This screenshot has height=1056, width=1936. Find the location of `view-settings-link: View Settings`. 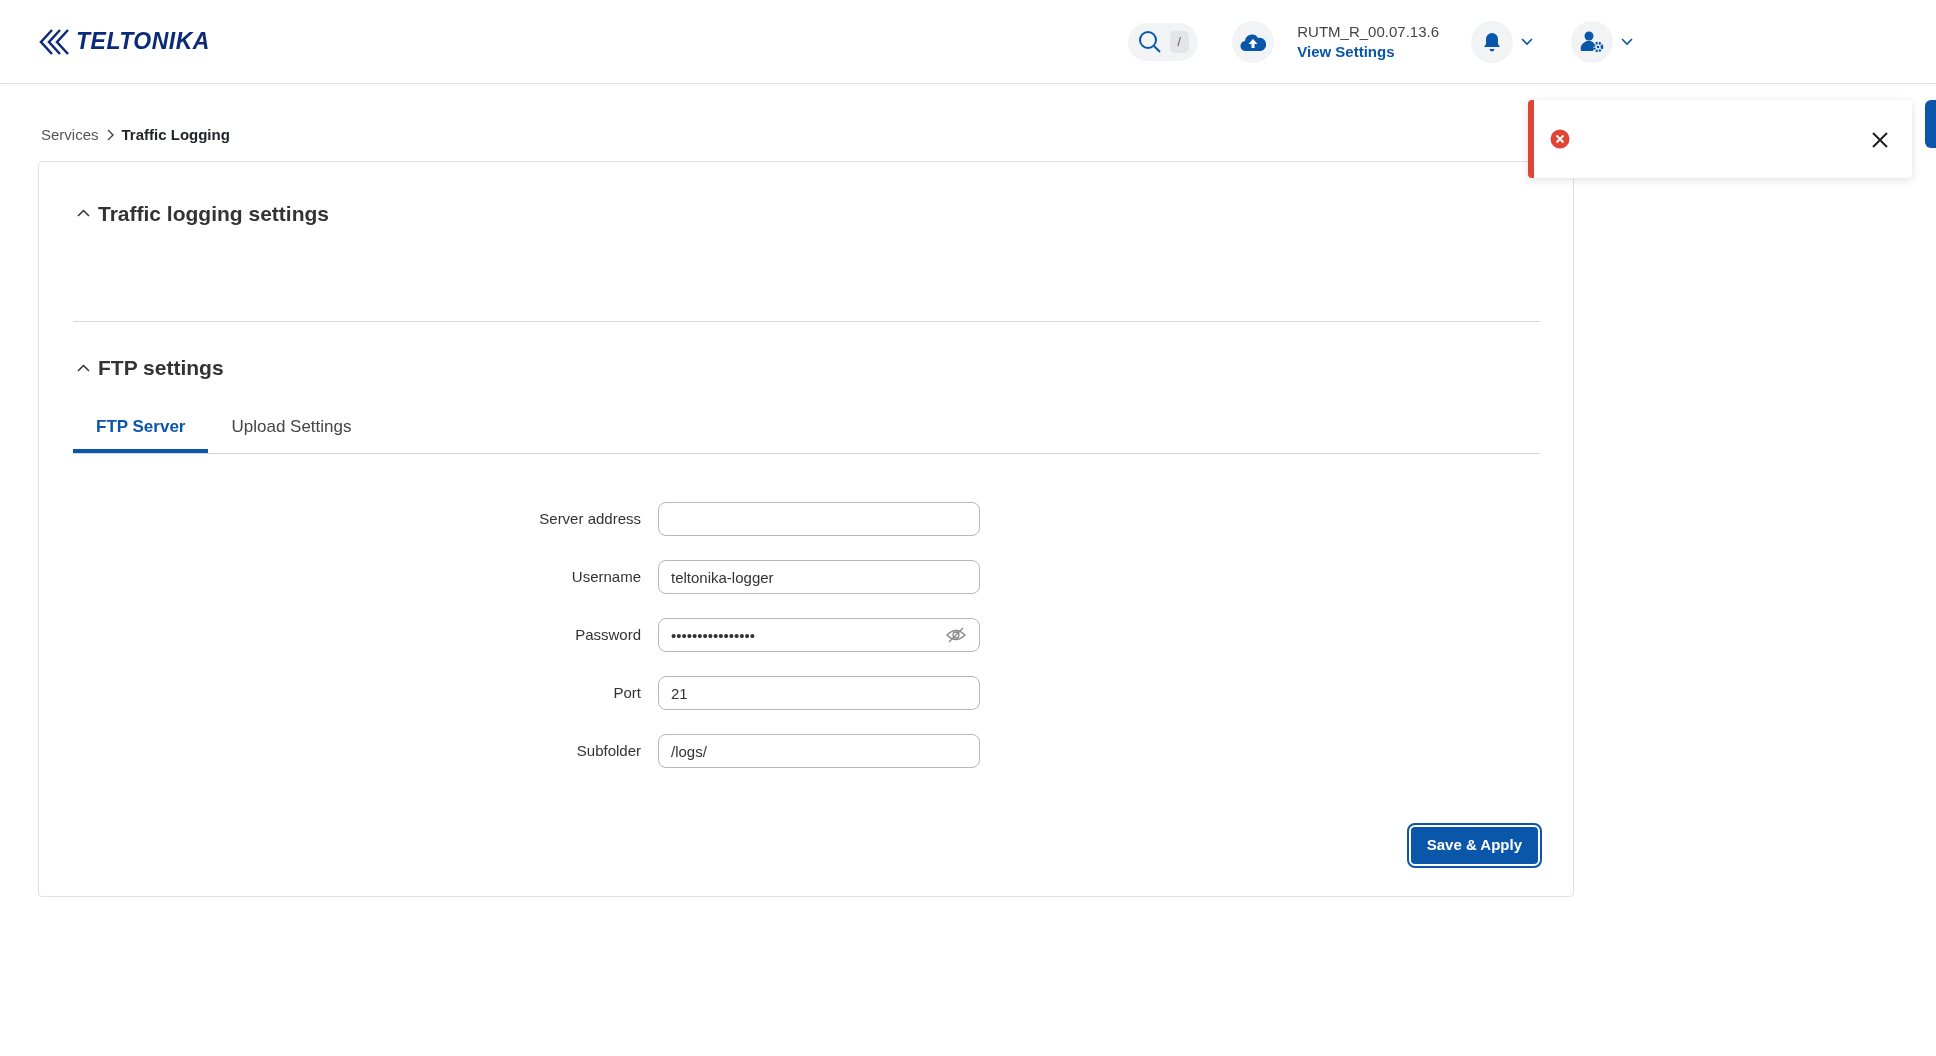

view-settings-link: View Settings is located at coordinates (1368, 51).